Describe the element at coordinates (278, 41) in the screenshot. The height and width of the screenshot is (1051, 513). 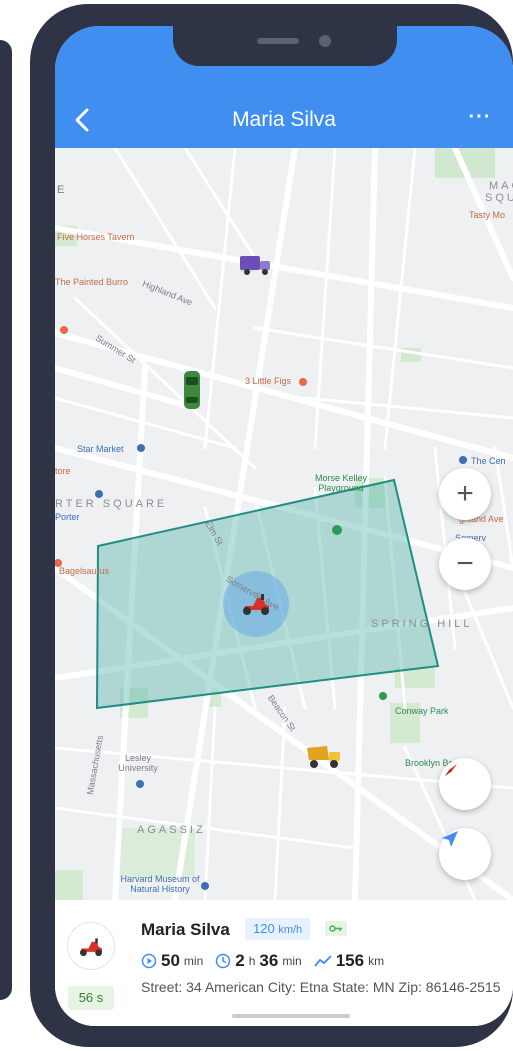
I see `speaker-grille` at that location.